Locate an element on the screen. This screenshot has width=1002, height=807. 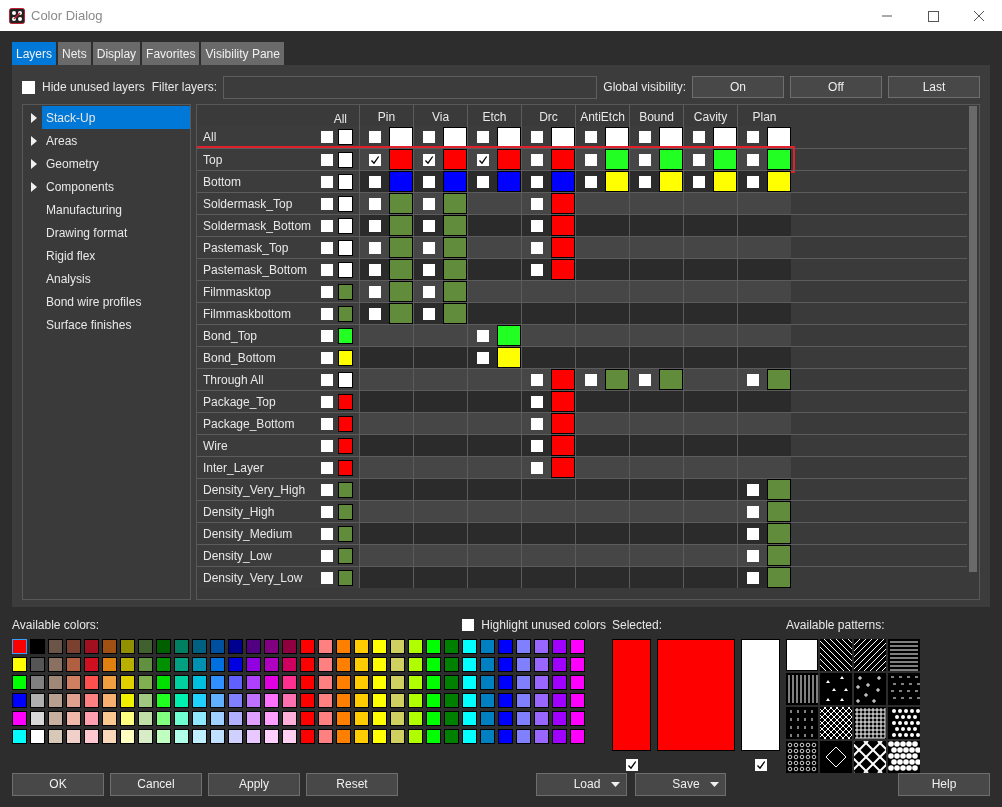
tree-item: Analysis is located at coordinates (116, 278).